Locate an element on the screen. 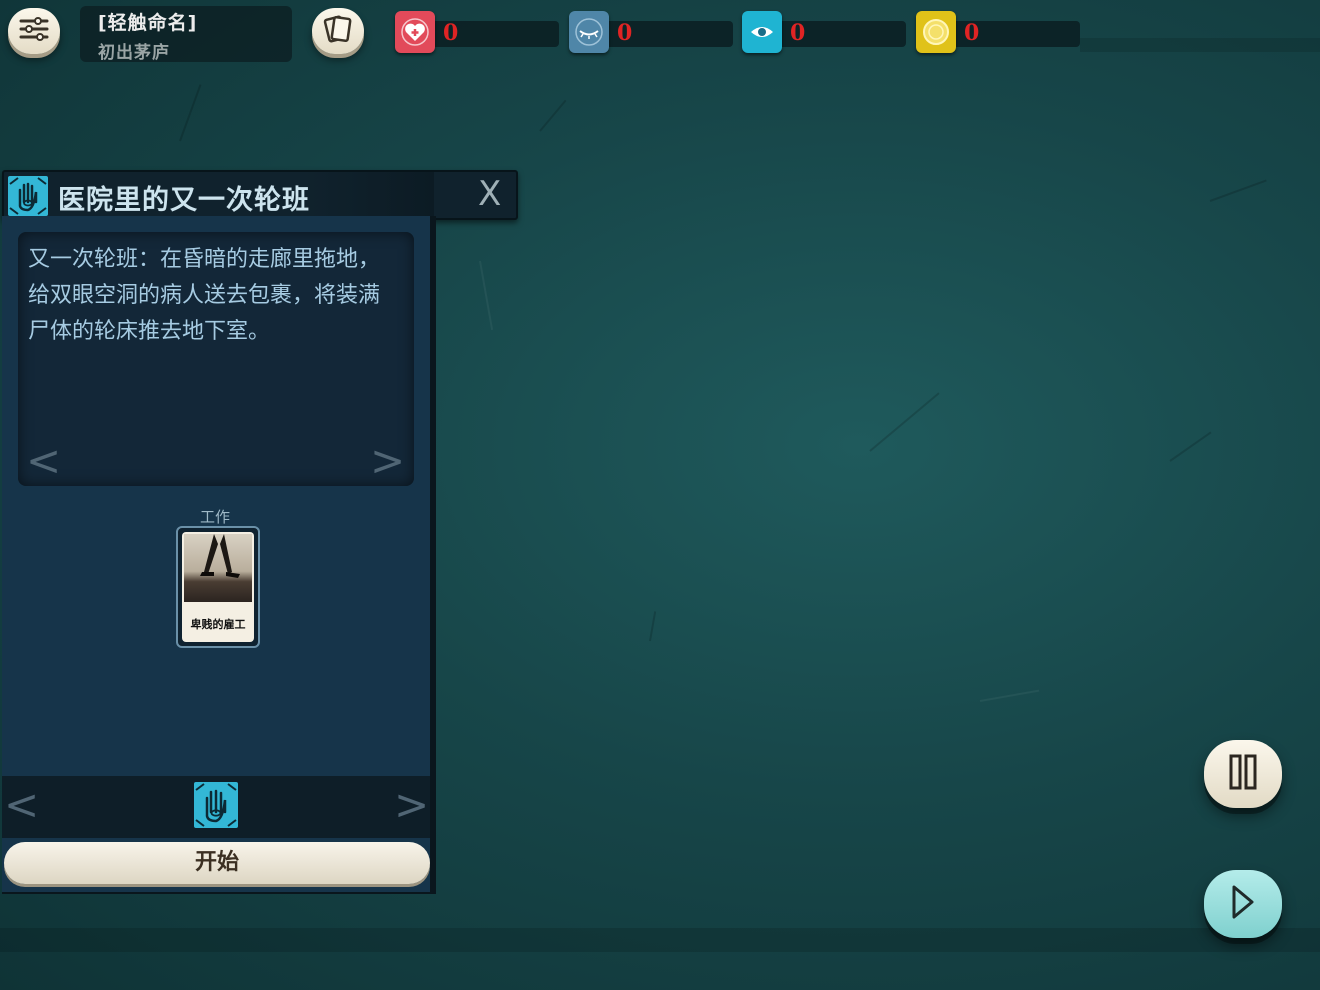  header-fade is located at coordinates (369, 195).